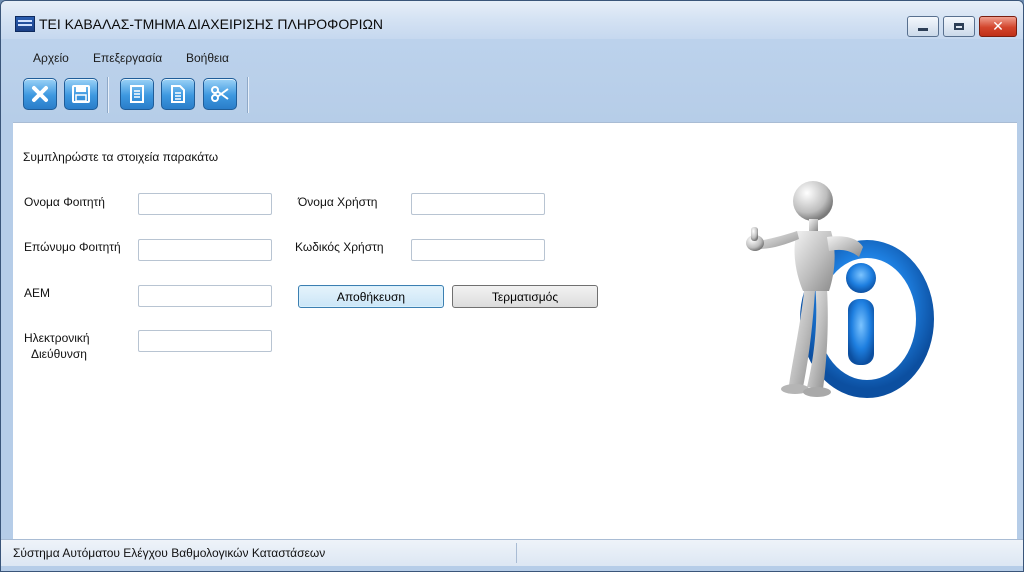 Image resolution: width=1024 pixels, height=572 pixels. Describe the element at coordinates (923, 29) in the screenshot. I see `minimize-icon` at that location.